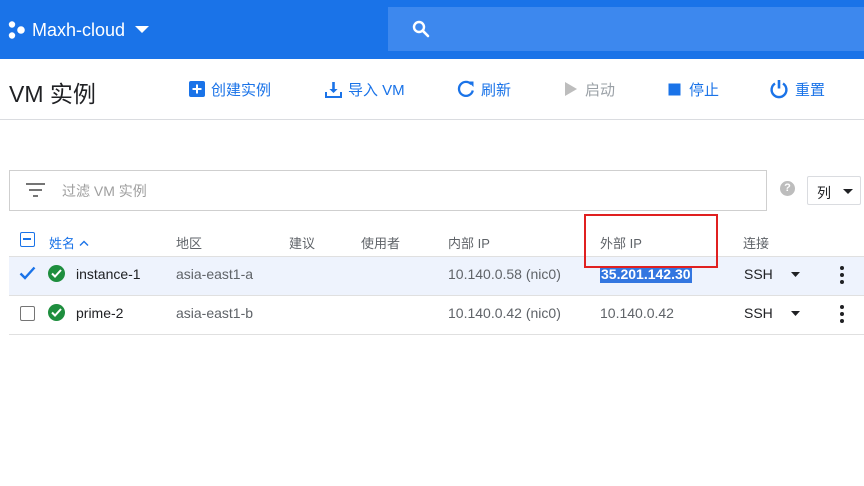  I want to click on filter-input, so click(407, 191).